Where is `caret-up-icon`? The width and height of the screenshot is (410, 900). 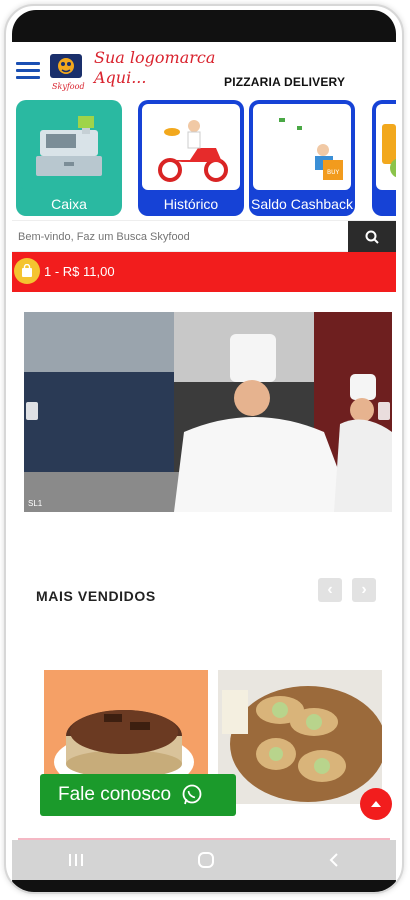 caret-up-icon is located at coordinates (376, 804).